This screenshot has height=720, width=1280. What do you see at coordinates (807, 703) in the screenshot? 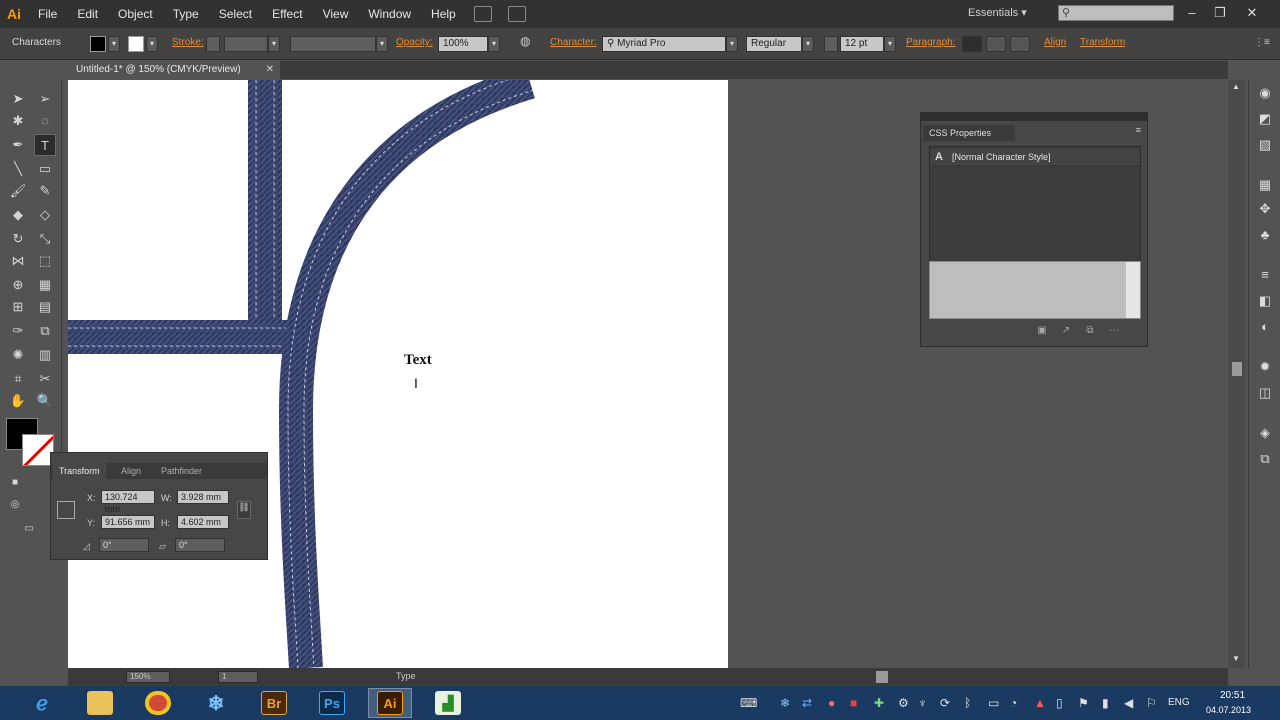
I see `network-tray-icon: ⇄` at bounding box center [807, 703].